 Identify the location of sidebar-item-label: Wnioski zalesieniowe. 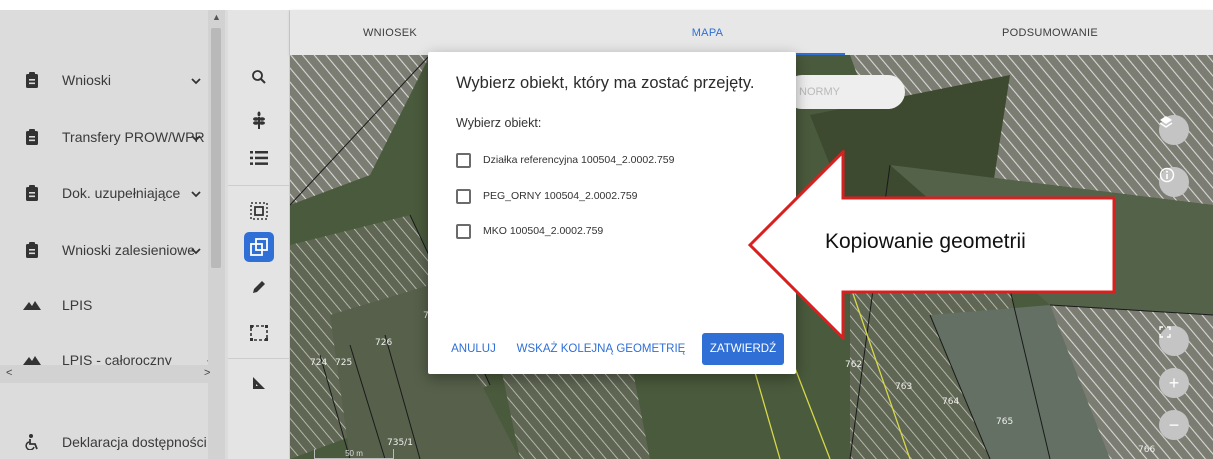
(129, 250).